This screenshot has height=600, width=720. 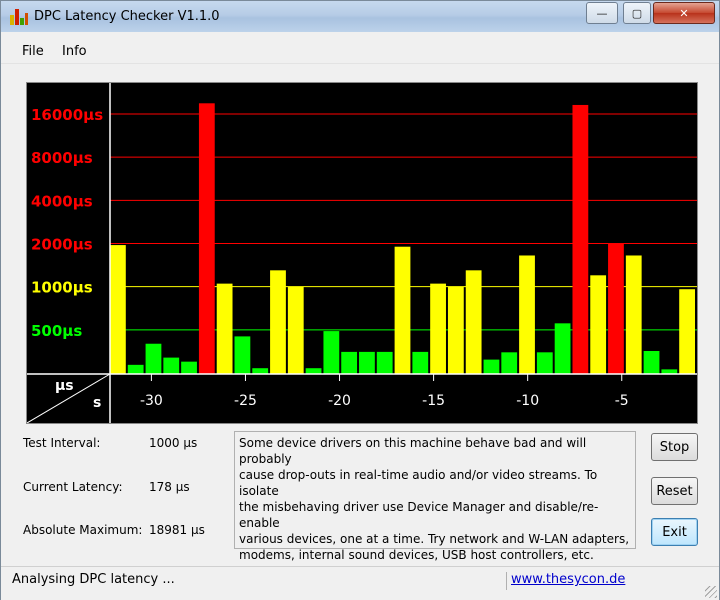 I want to click on close-icon: ✕, so click(x=684, y=13).